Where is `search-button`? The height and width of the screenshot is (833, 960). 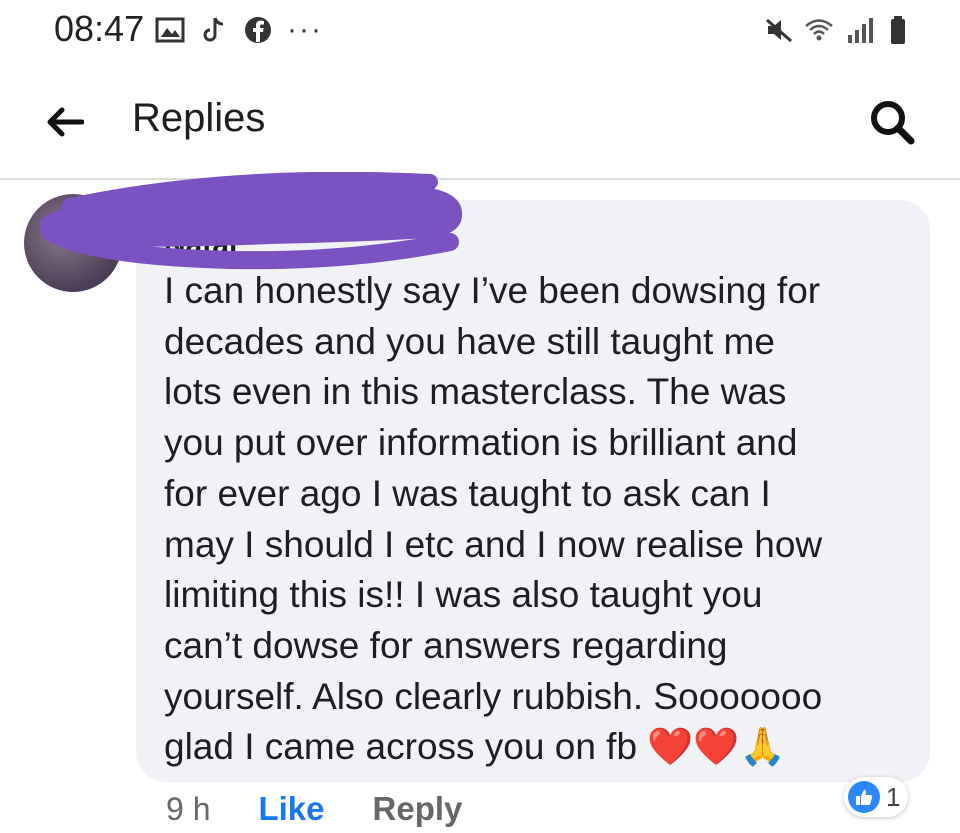 search-button is located at coordinates (892, 122).